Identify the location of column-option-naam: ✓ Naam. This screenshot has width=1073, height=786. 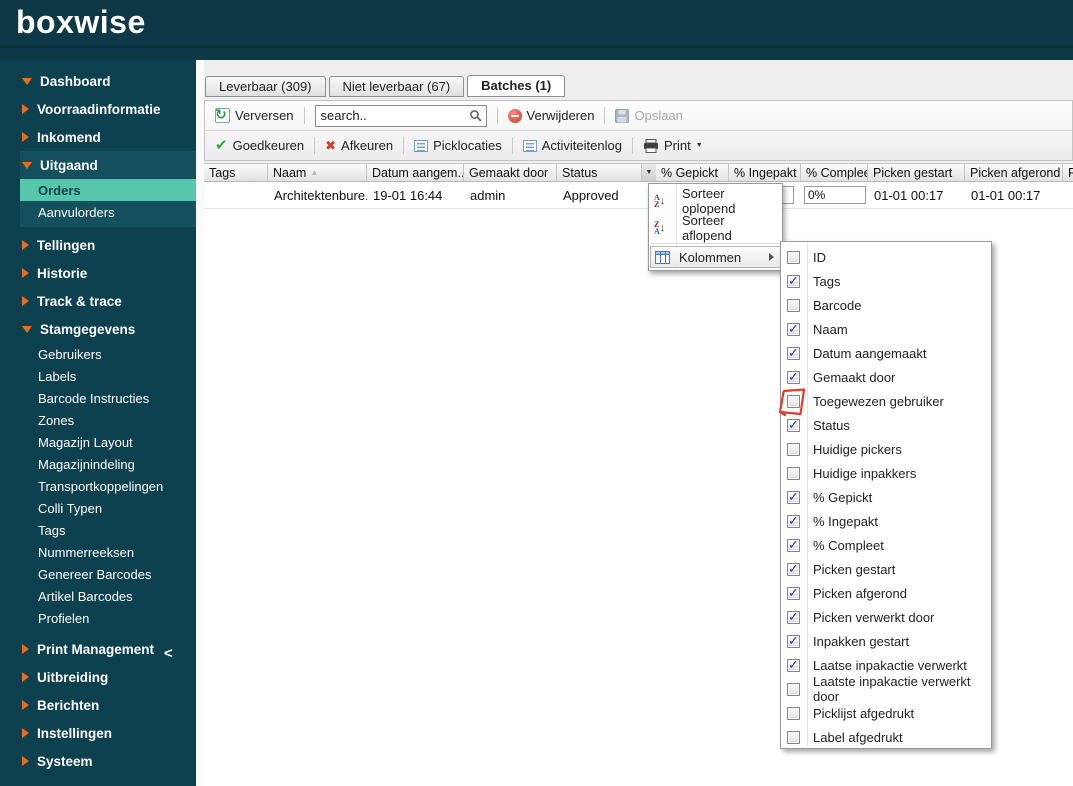
(886, 329).